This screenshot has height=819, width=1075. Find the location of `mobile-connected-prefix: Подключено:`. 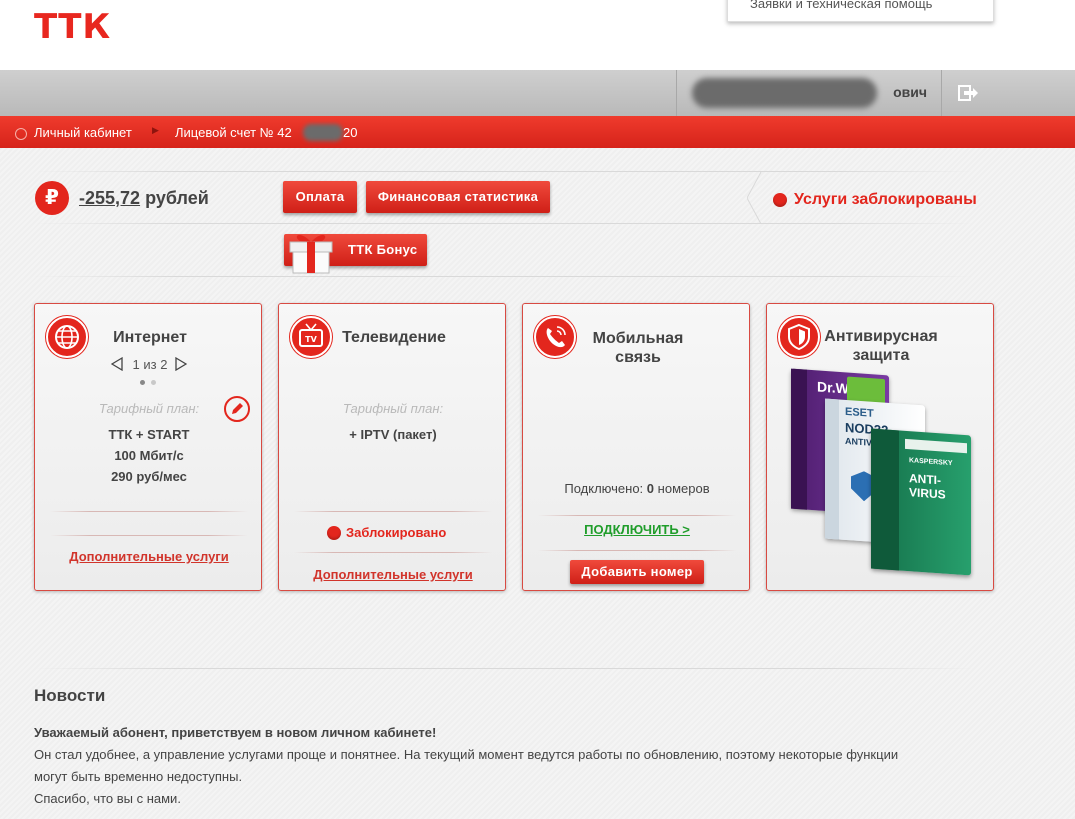

mobile-connected-prefix: Подключено: is located at coordinates (604, 488).